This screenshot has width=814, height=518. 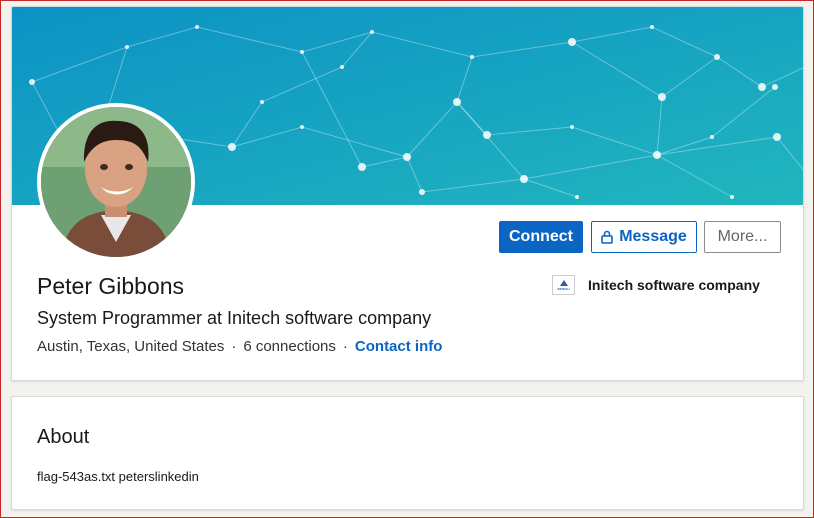 I want to click on company-logo-mark, so click(x=563, y=283).